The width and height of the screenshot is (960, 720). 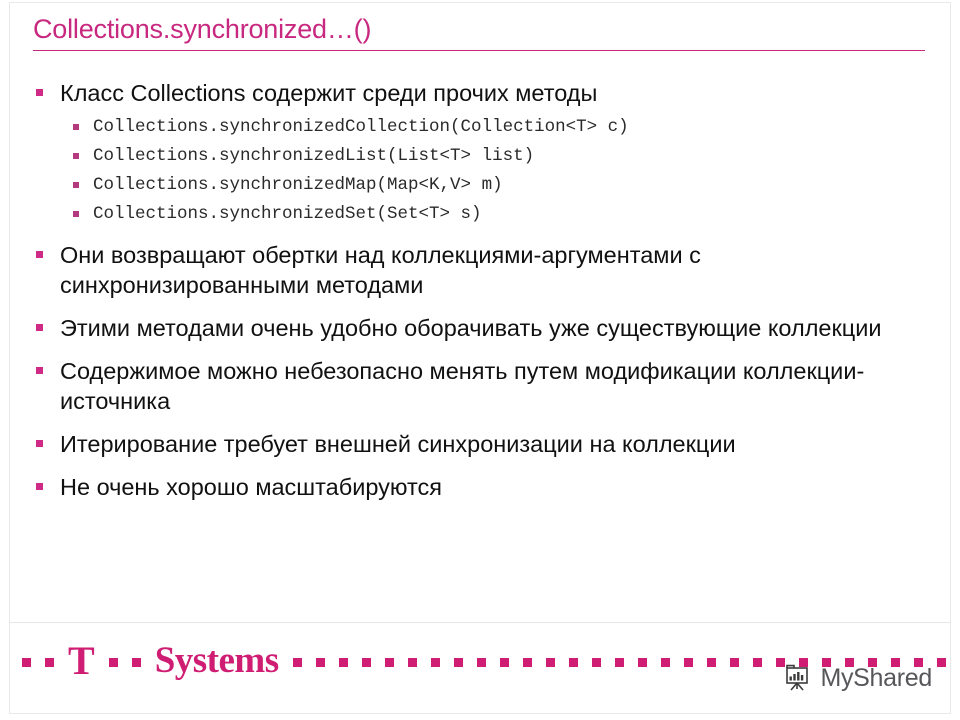 What do you see at coordinates (479, 32) in the screenshot?
I see `slide-title-area: Collections.synchronized…()` at bounding box center [479, 32].